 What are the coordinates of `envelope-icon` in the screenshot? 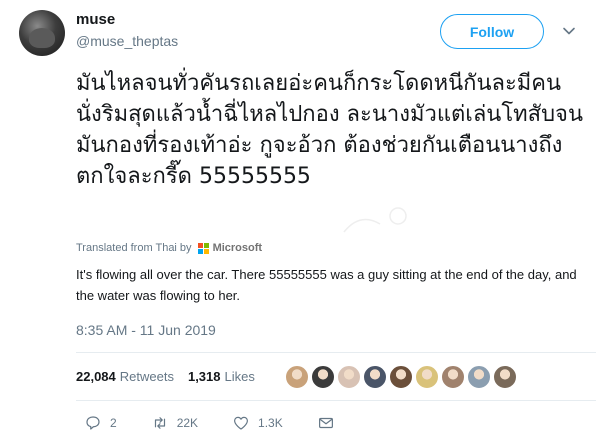 It's located at (325, 423).